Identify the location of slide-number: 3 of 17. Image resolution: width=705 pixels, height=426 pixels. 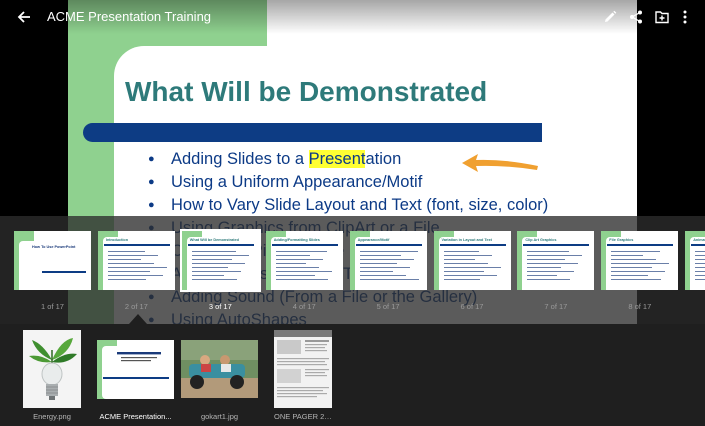
(220, 306).